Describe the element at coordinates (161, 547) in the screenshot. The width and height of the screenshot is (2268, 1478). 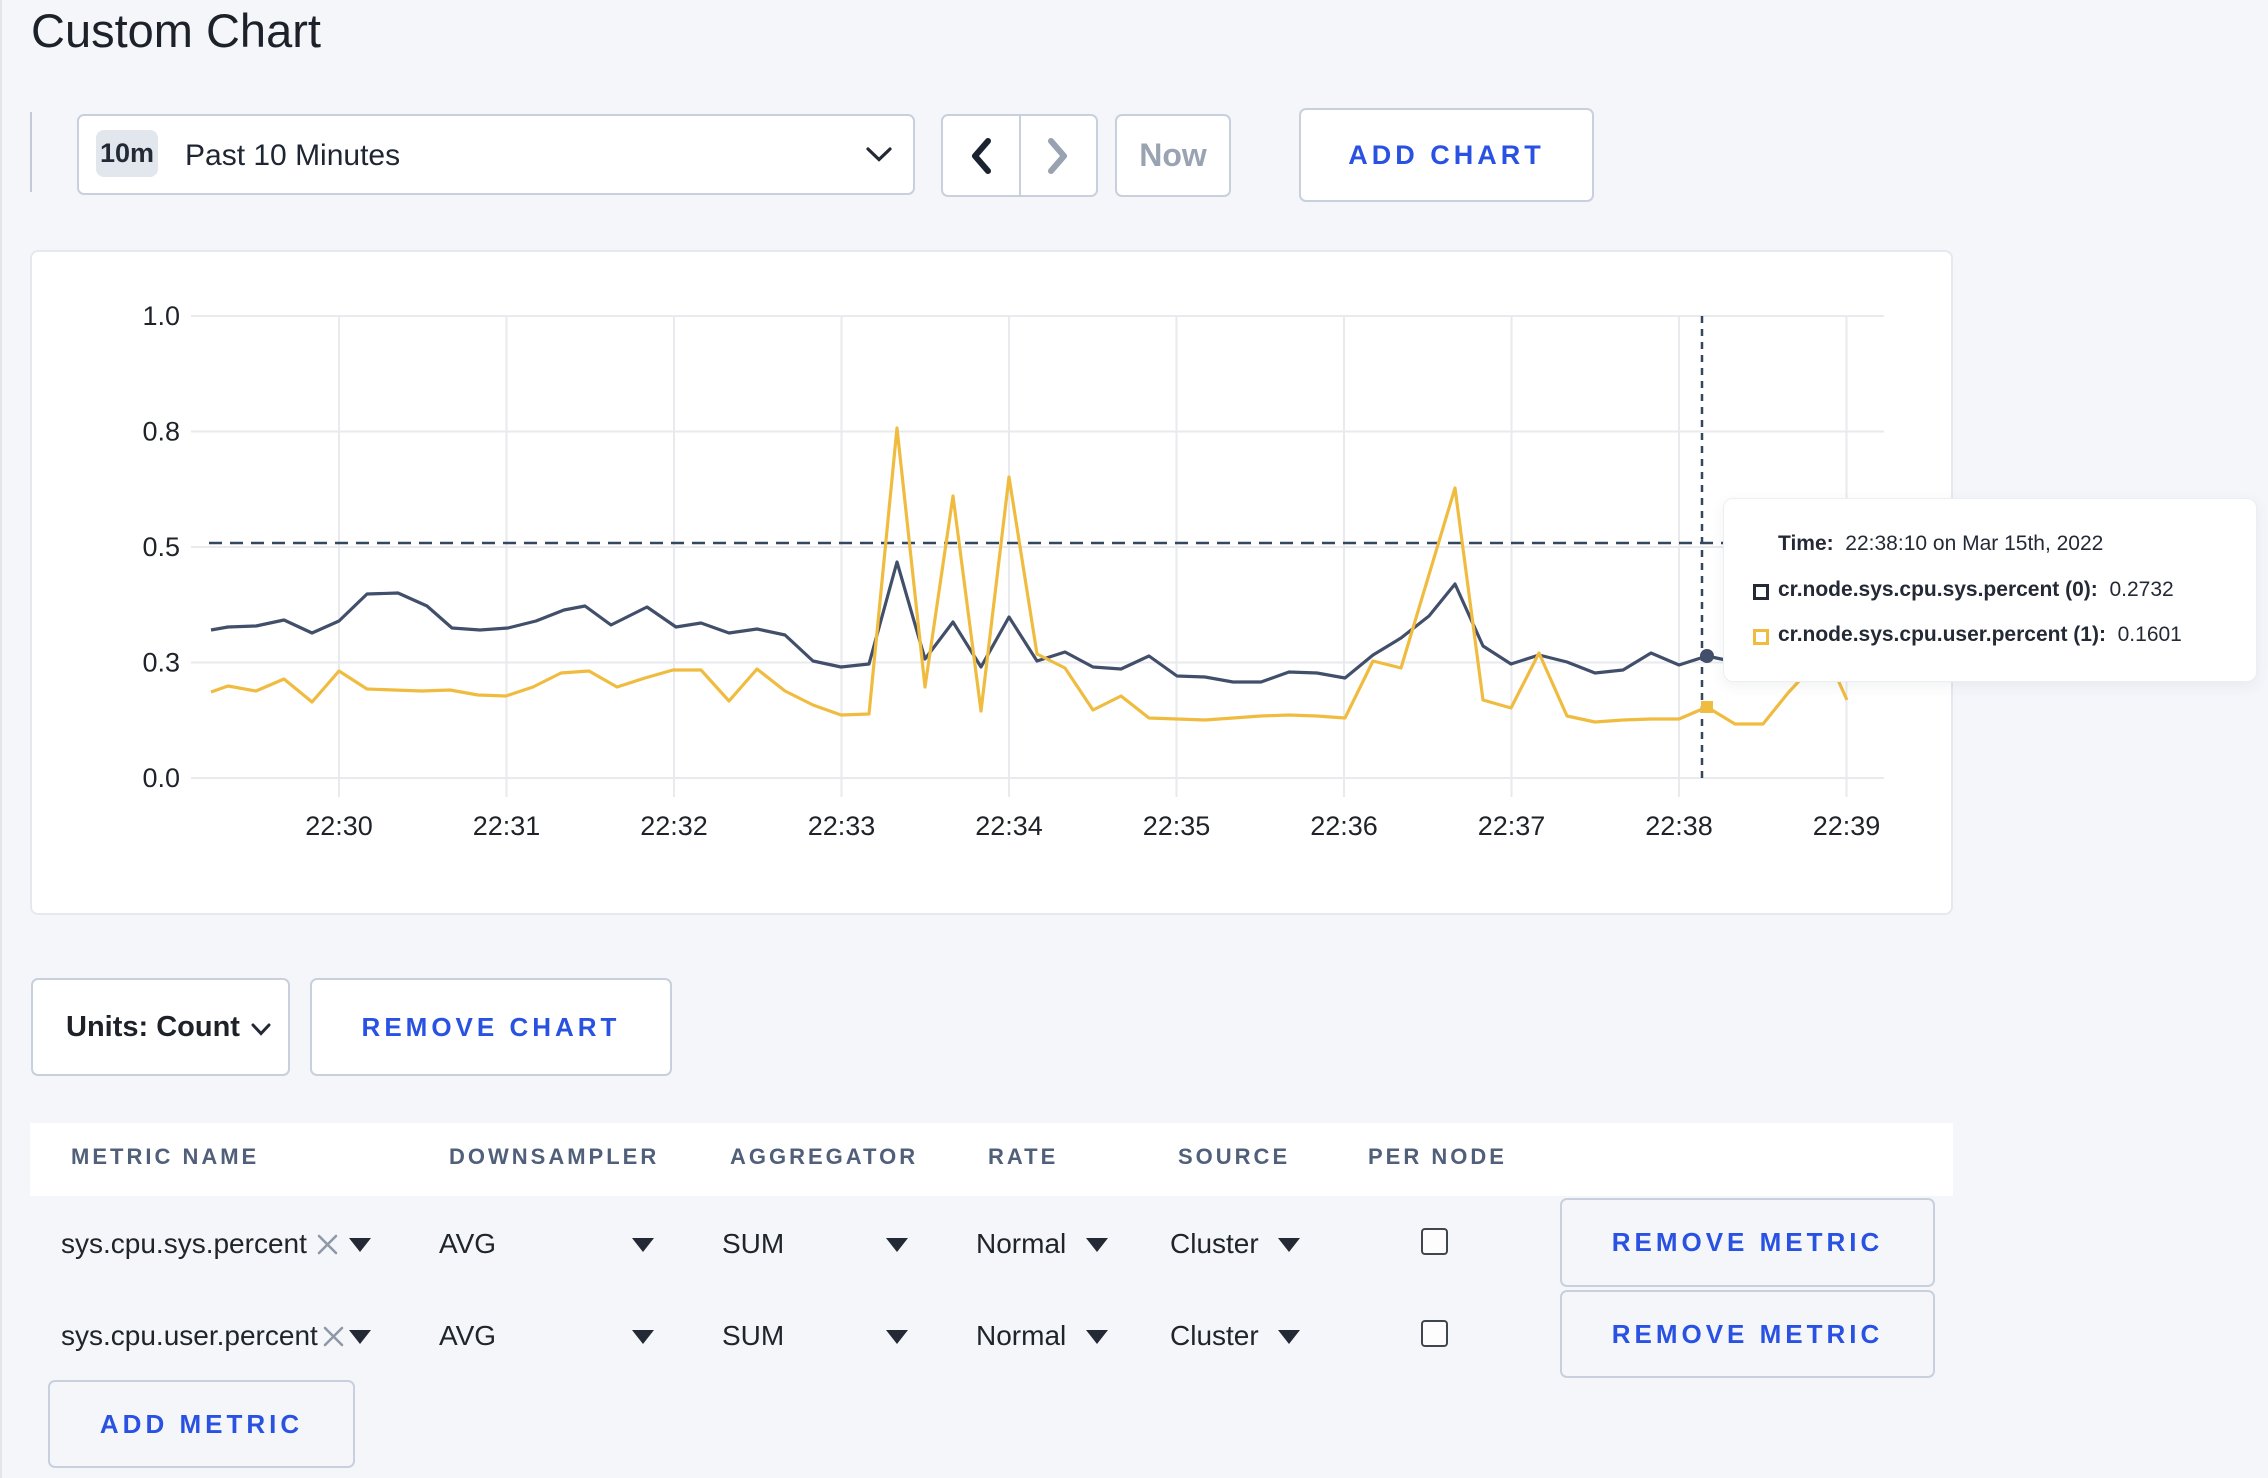
I see `svg-text: 0.5` at that location.